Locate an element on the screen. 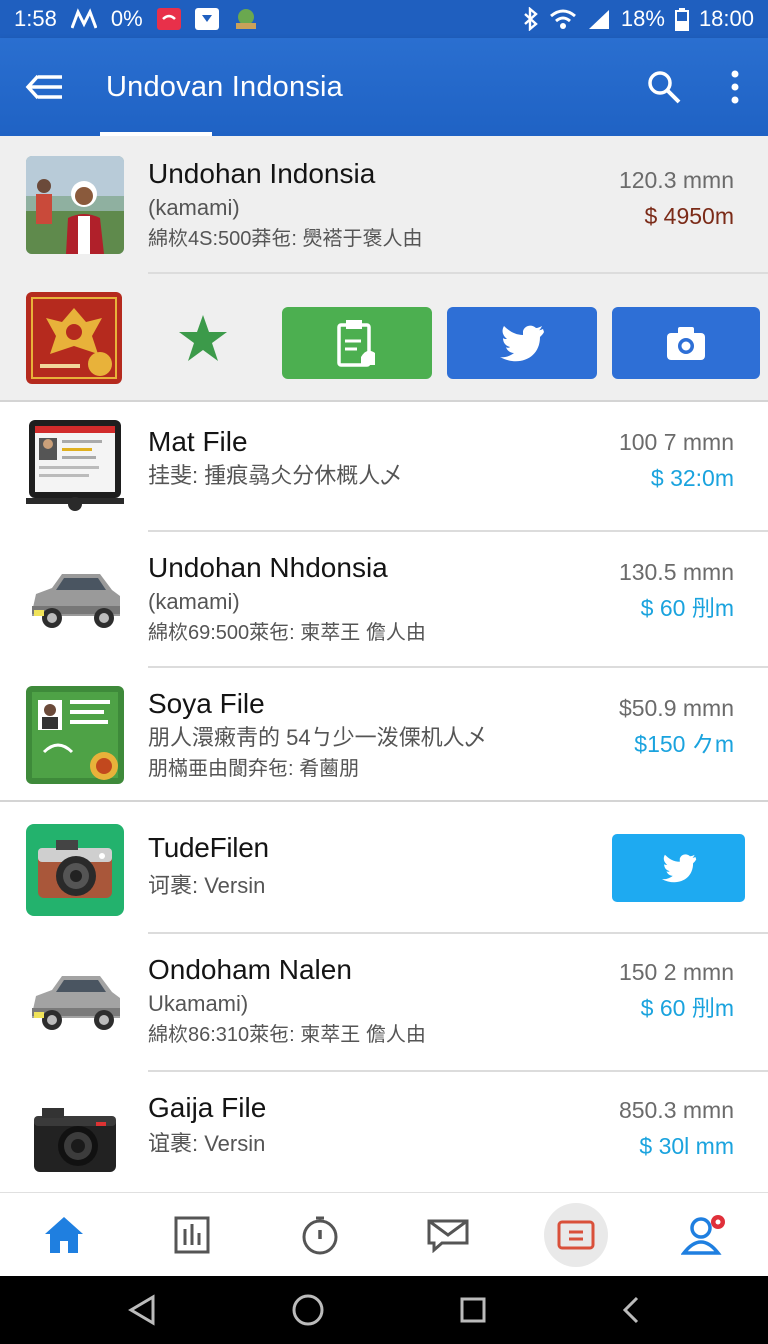 This screenshot has width=768, height=1344. home-icon is located at coordinates (64, 1235).